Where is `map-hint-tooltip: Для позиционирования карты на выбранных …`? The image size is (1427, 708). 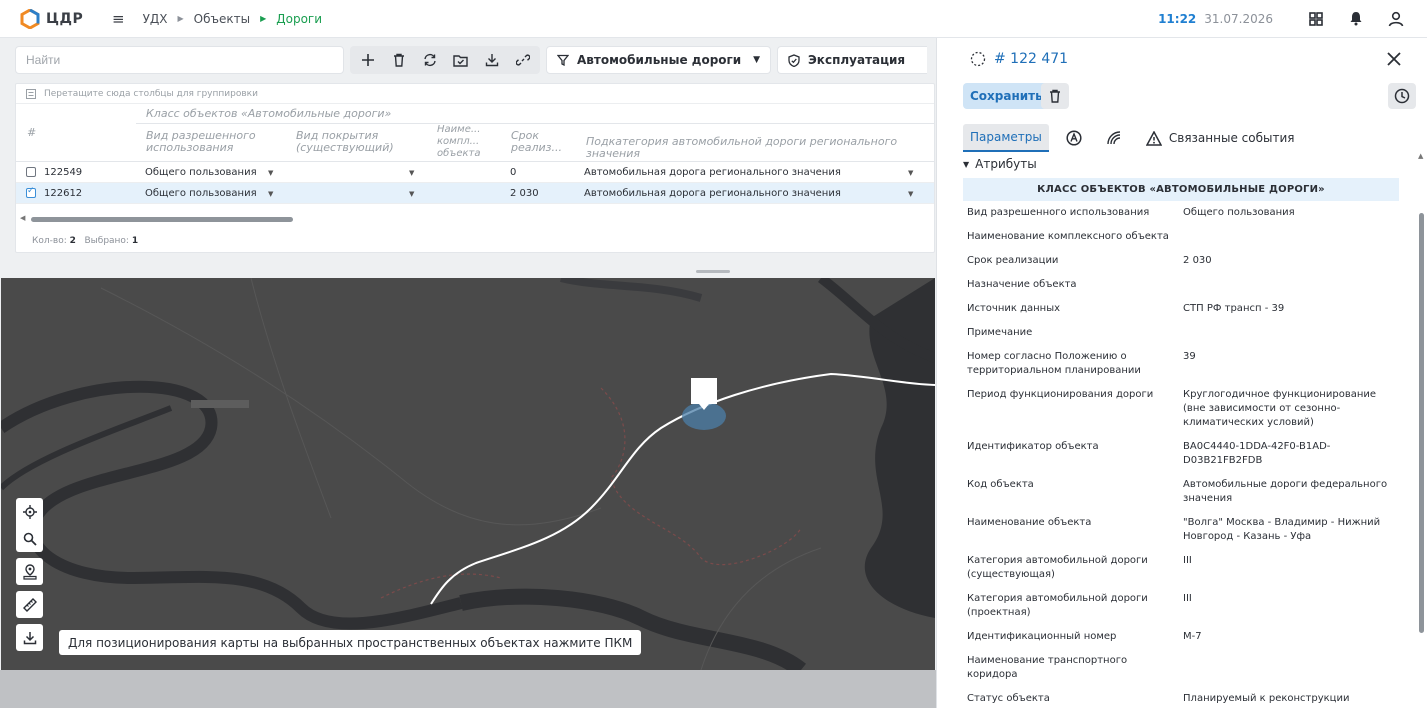 map-hint-tooltip: Для позиционирования карты на выбранных … is located at coordinates (350, 642).